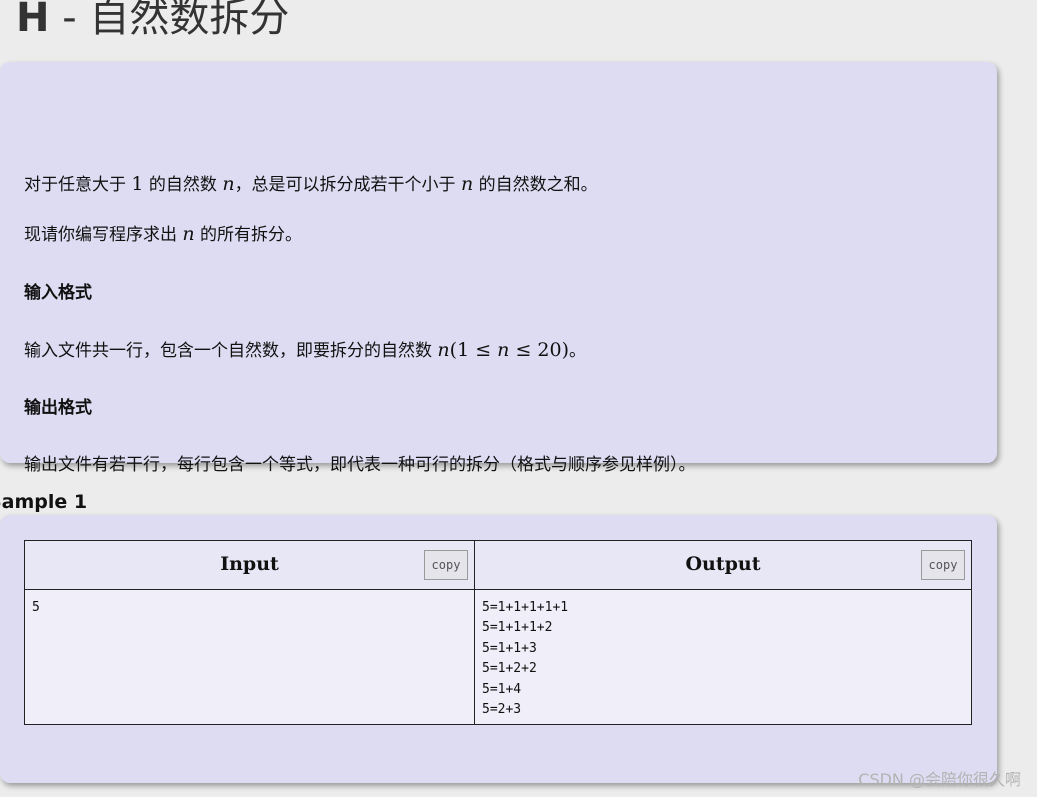  I want to click on output-label: Output, so click(723, 564).